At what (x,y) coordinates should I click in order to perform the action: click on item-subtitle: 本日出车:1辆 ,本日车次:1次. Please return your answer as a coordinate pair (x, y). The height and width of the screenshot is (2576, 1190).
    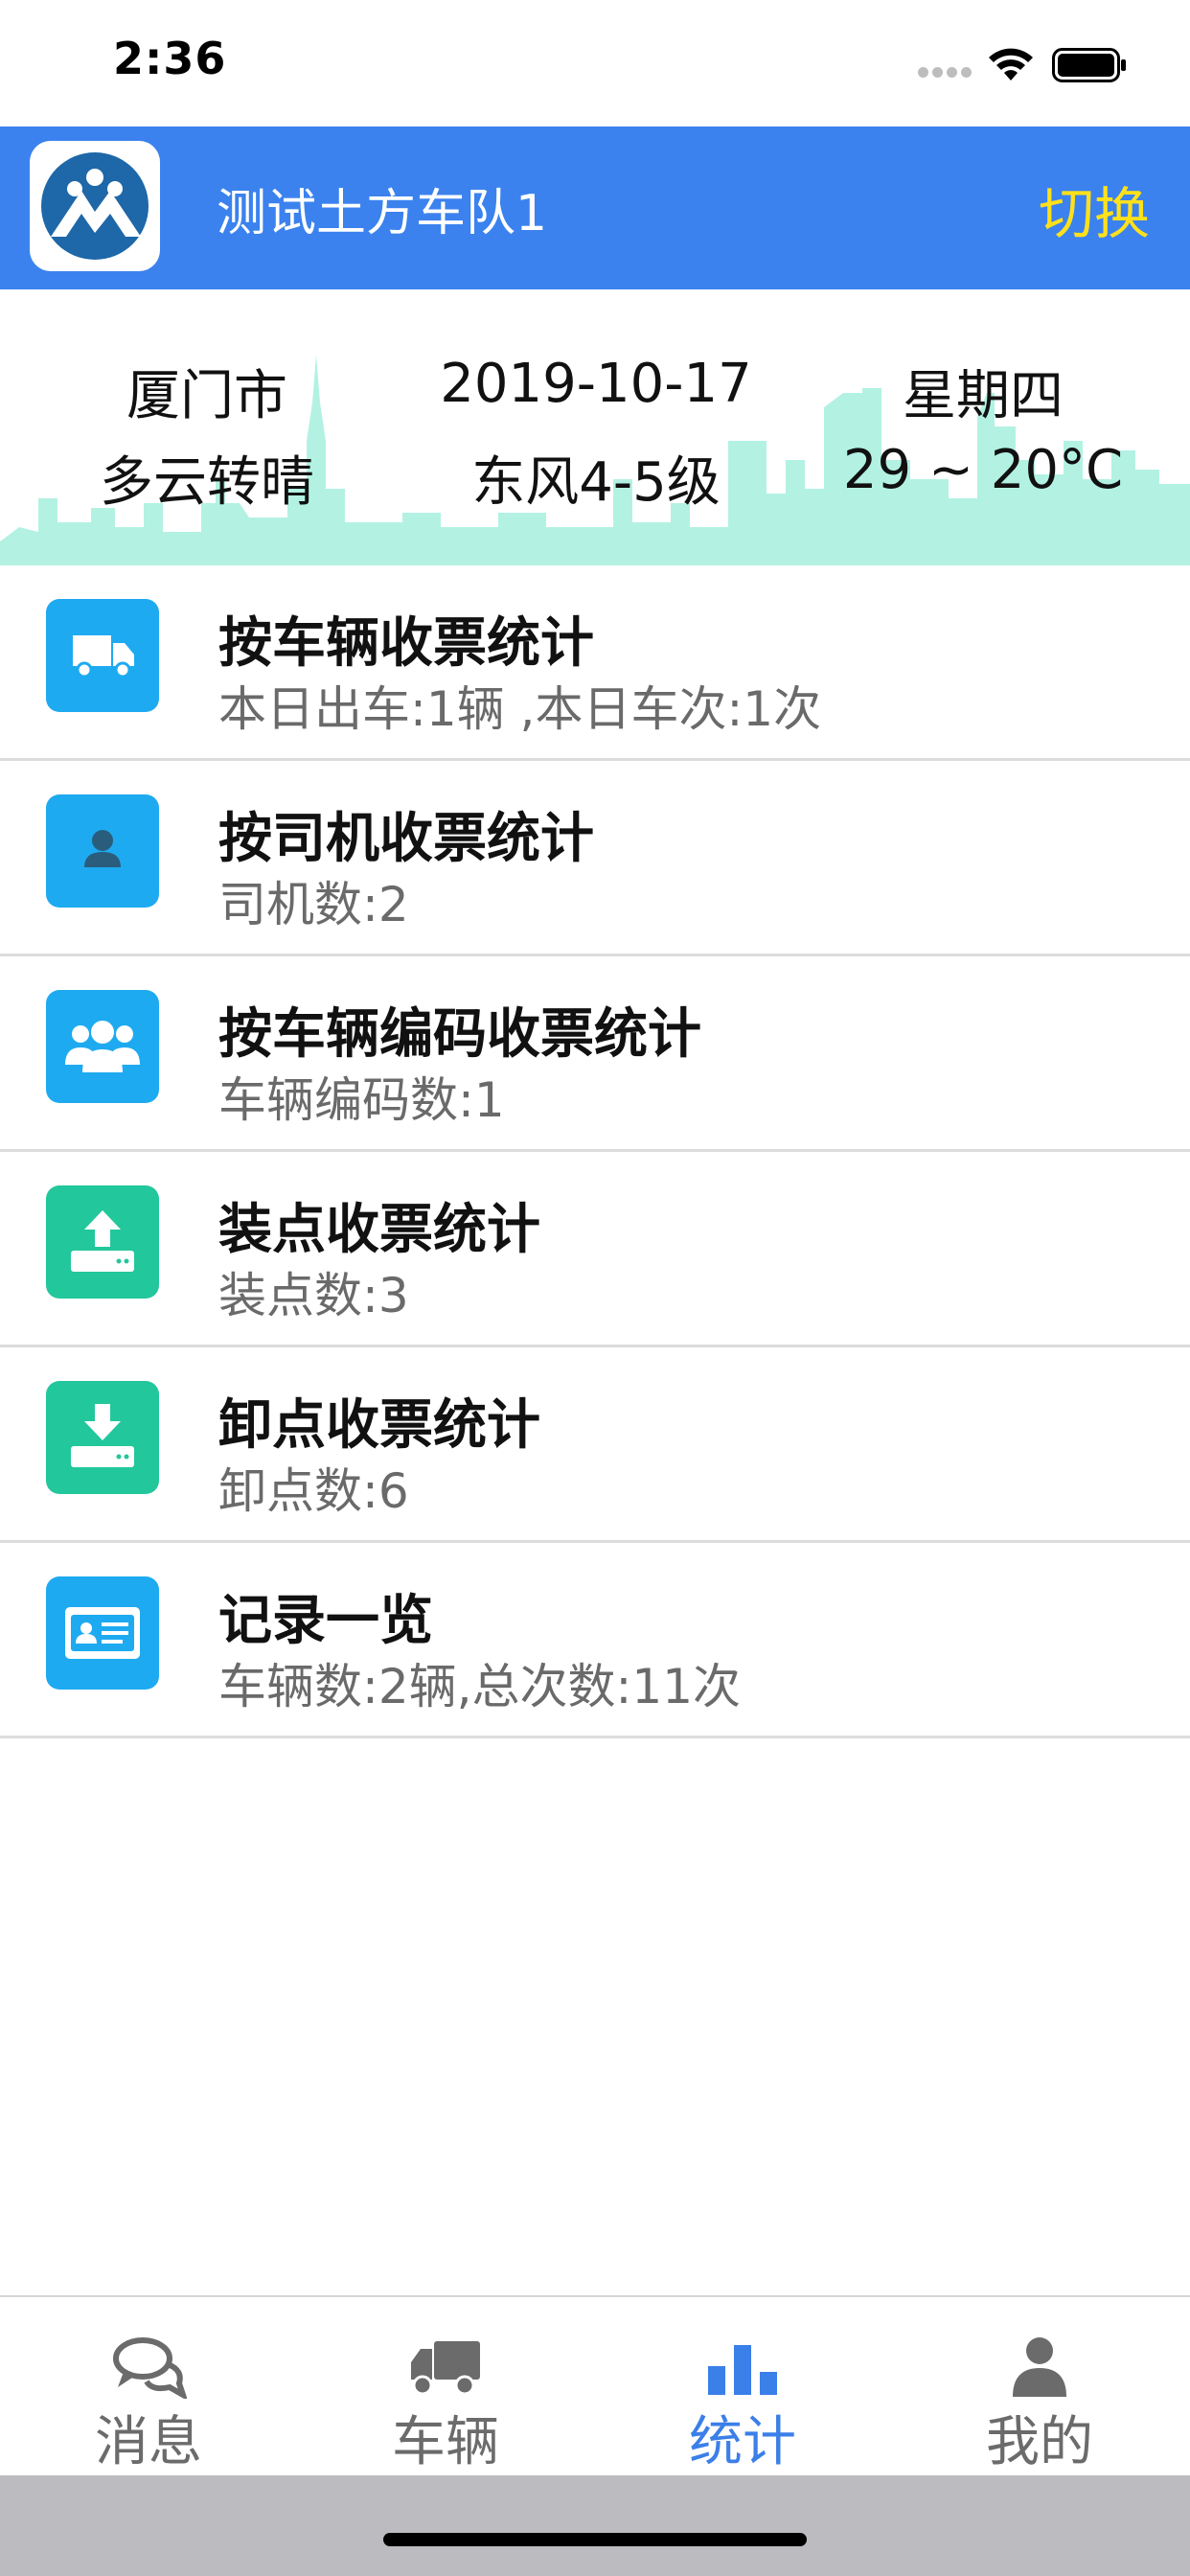
    Looking at the image, I should click on (520, 709).